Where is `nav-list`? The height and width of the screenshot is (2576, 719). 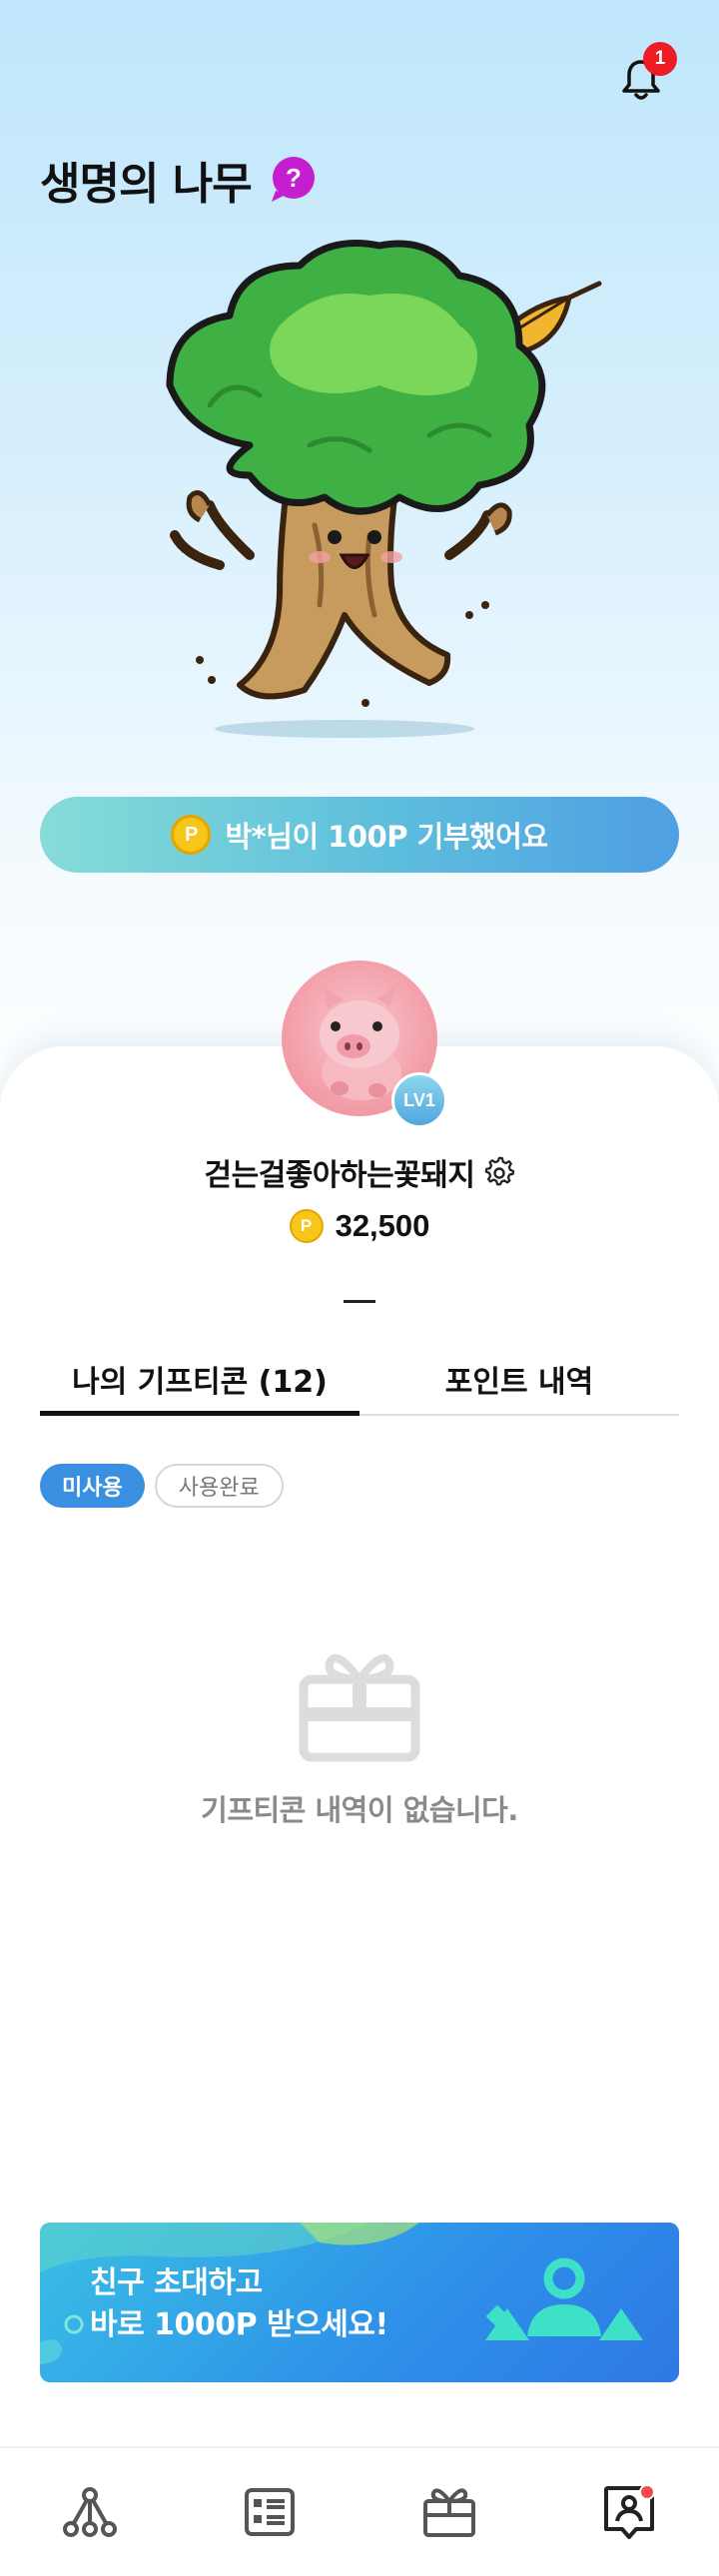
nav-list is located at coordinates (270, 2512).